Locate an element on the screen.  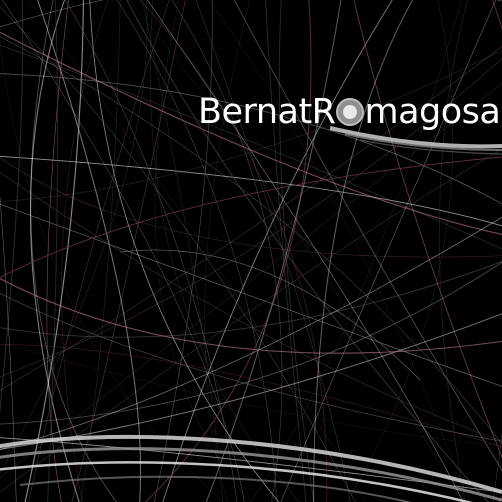
site-logo-title: BernatR magosa is located at coordinates (349, 112).